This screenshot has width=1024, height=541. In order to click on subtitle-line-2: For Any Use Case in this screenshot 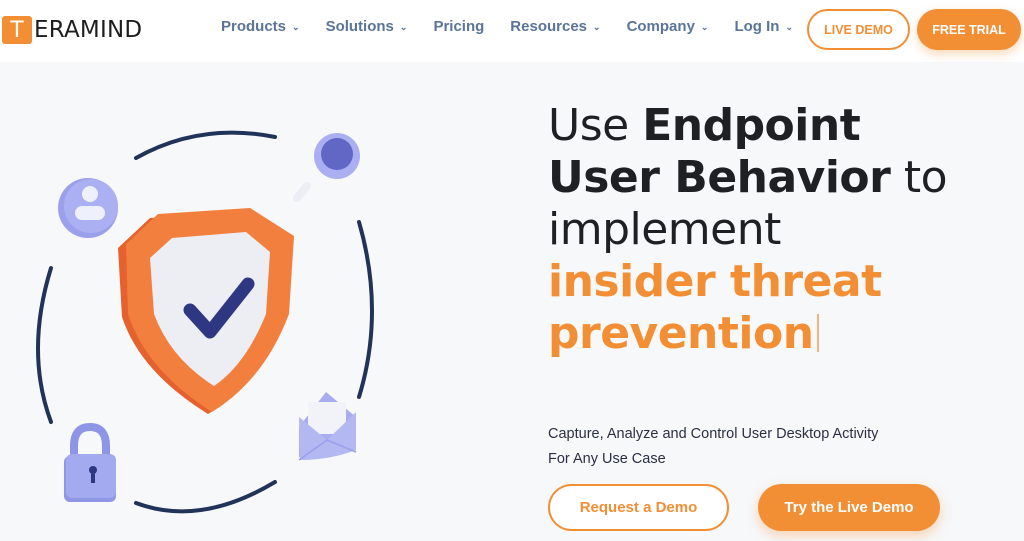, I will do `click(607, 459)`.